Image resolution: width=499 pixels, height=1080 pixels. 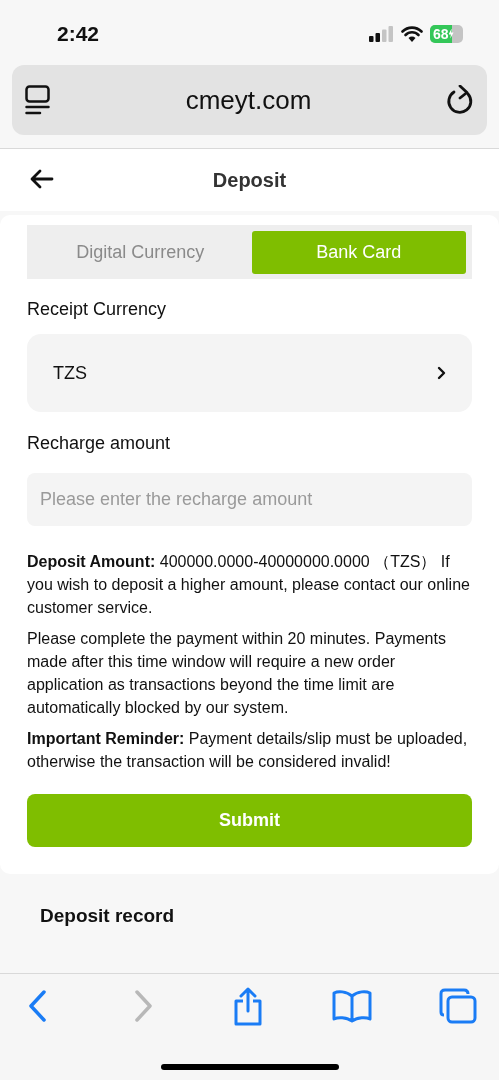 What do you see at coordinates (249, 499) in the screenshot?
I see `amount-input: Please enter the recharge amount` at bounding box center [249, 499].